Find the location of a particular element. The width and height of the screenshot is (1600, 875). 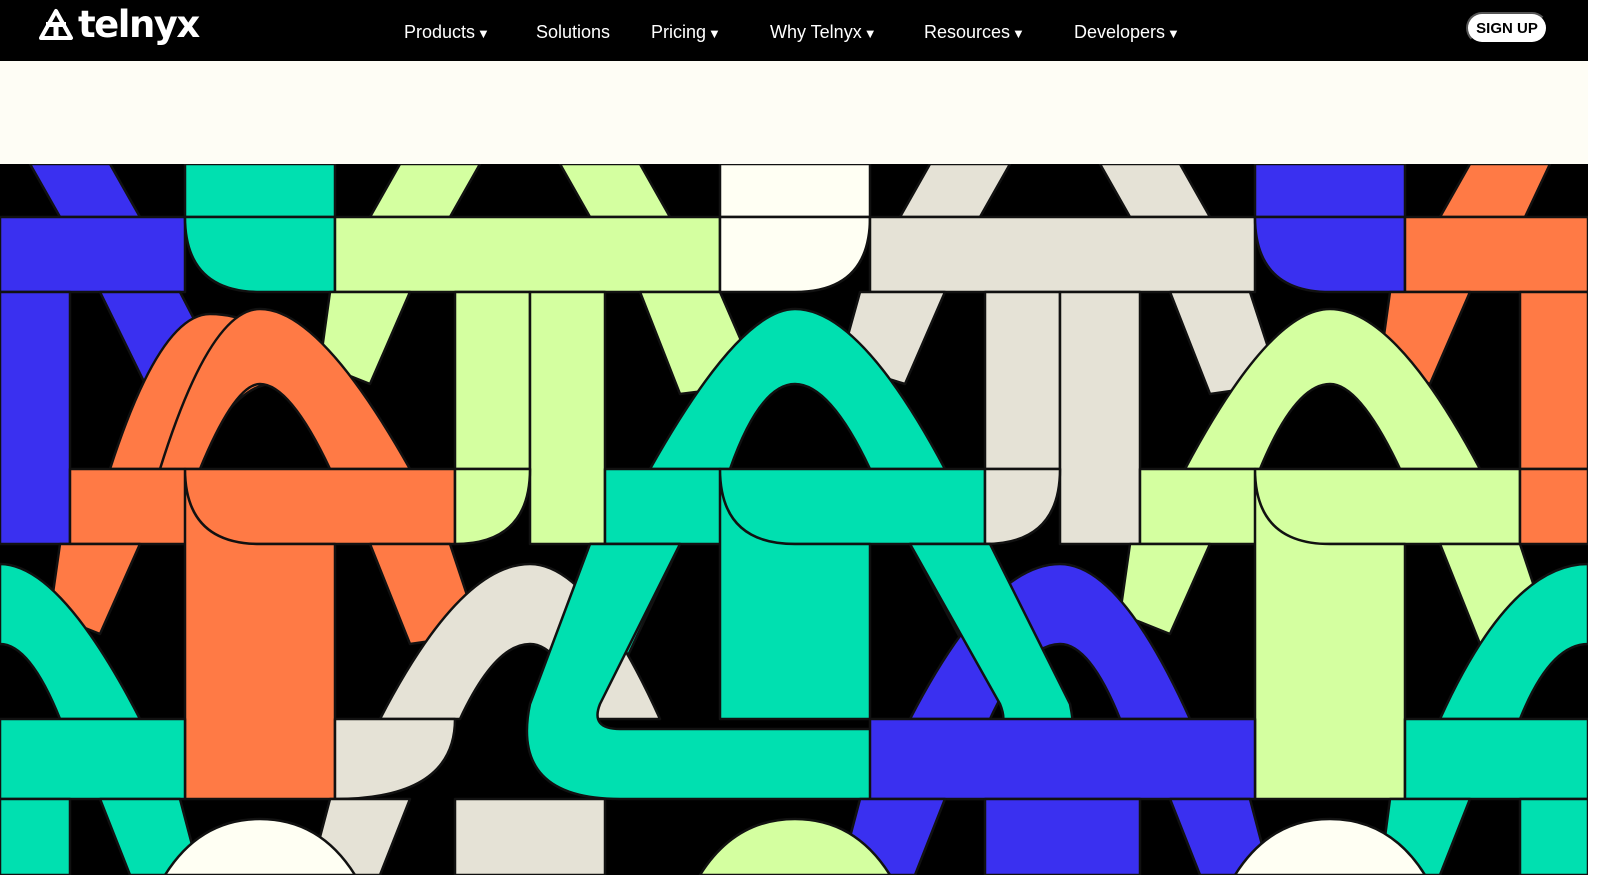

nav-pricing: Pricing ▼ is located at coordinates (686, 32).